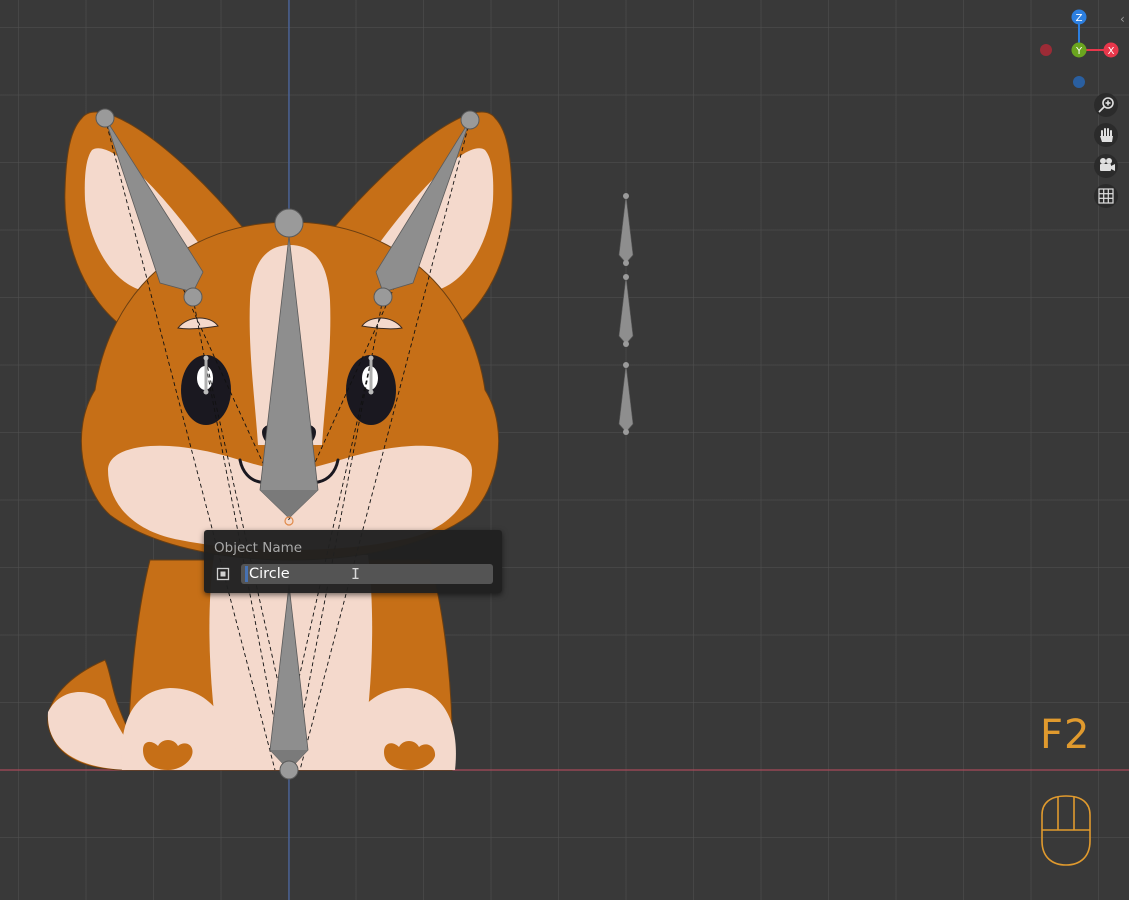 This screenshot has width=1129, height=900. What do you see at coordinates (258, 548) in the screenshot?
I see `popup-title: Object Name` at bounding box center [258, 548].